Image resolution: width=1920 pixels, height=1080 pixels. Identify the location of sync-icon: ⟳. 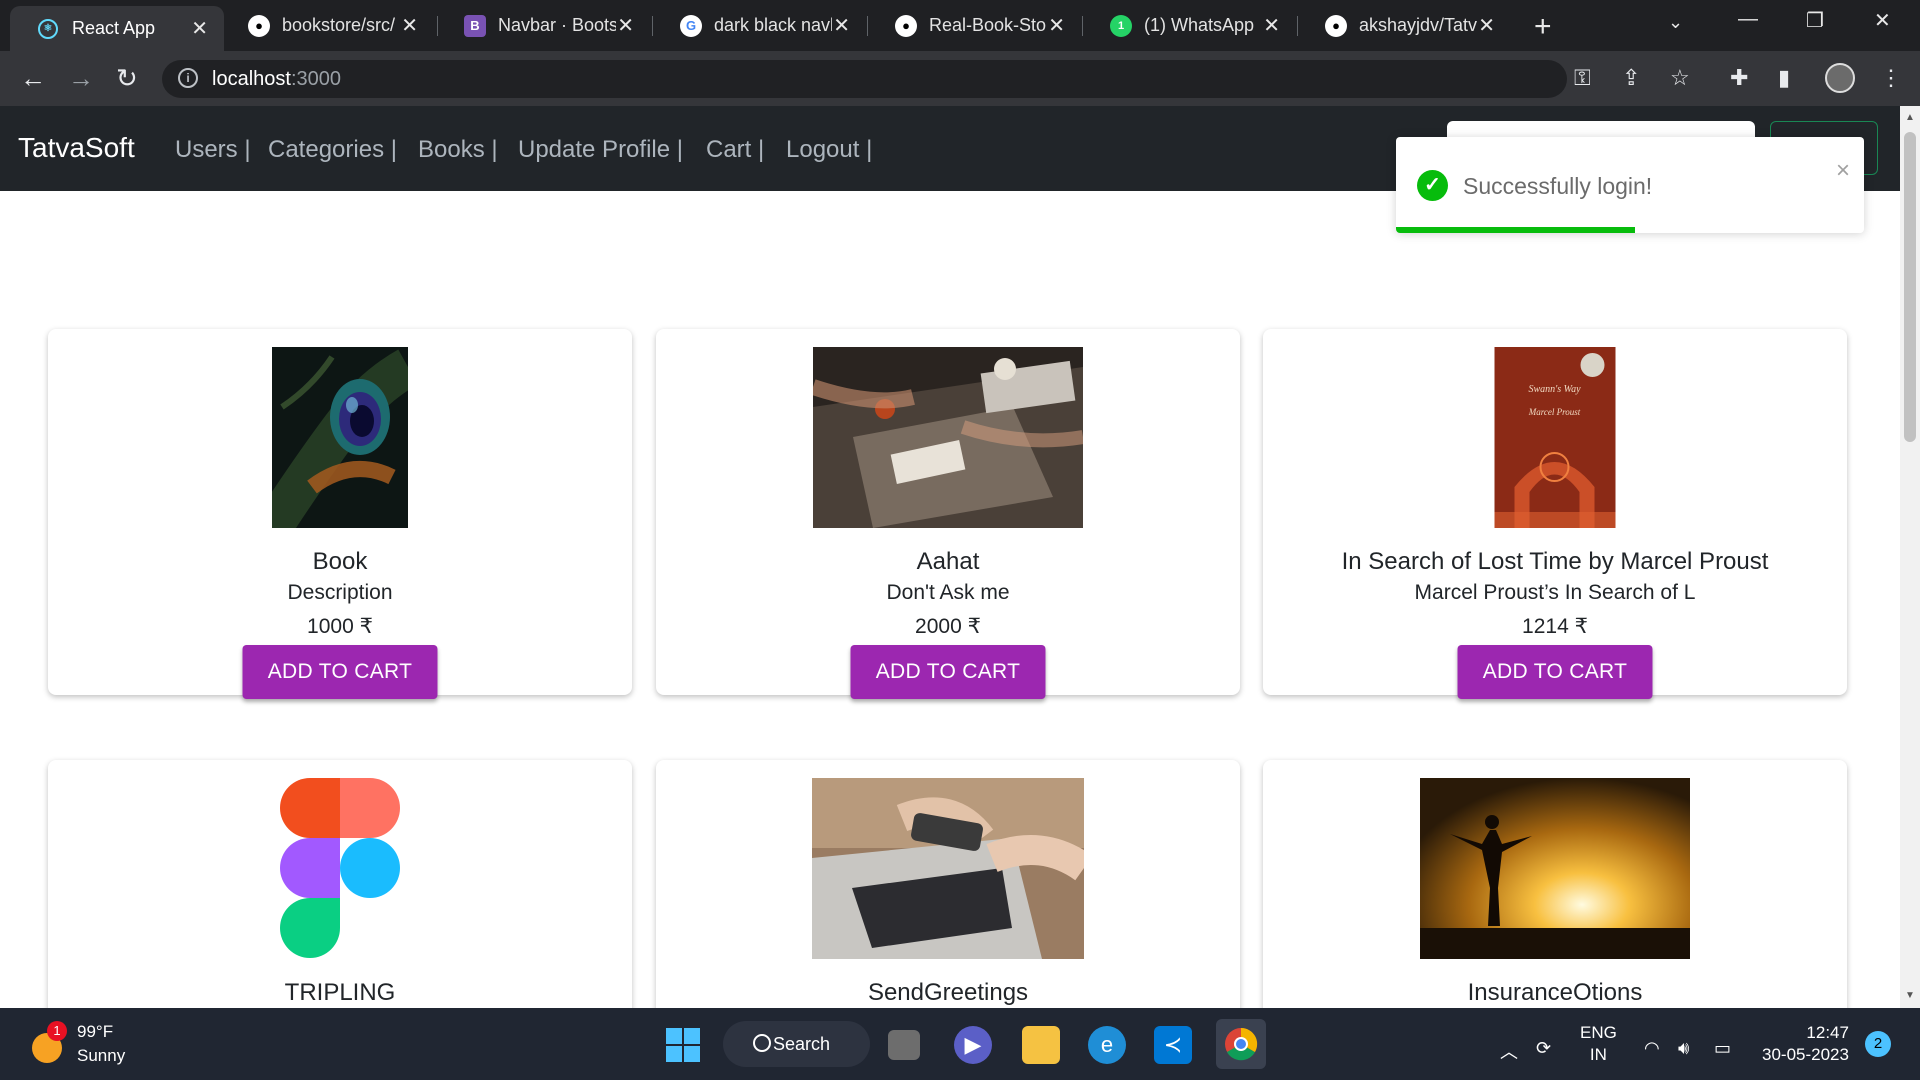
(1543, 1048).